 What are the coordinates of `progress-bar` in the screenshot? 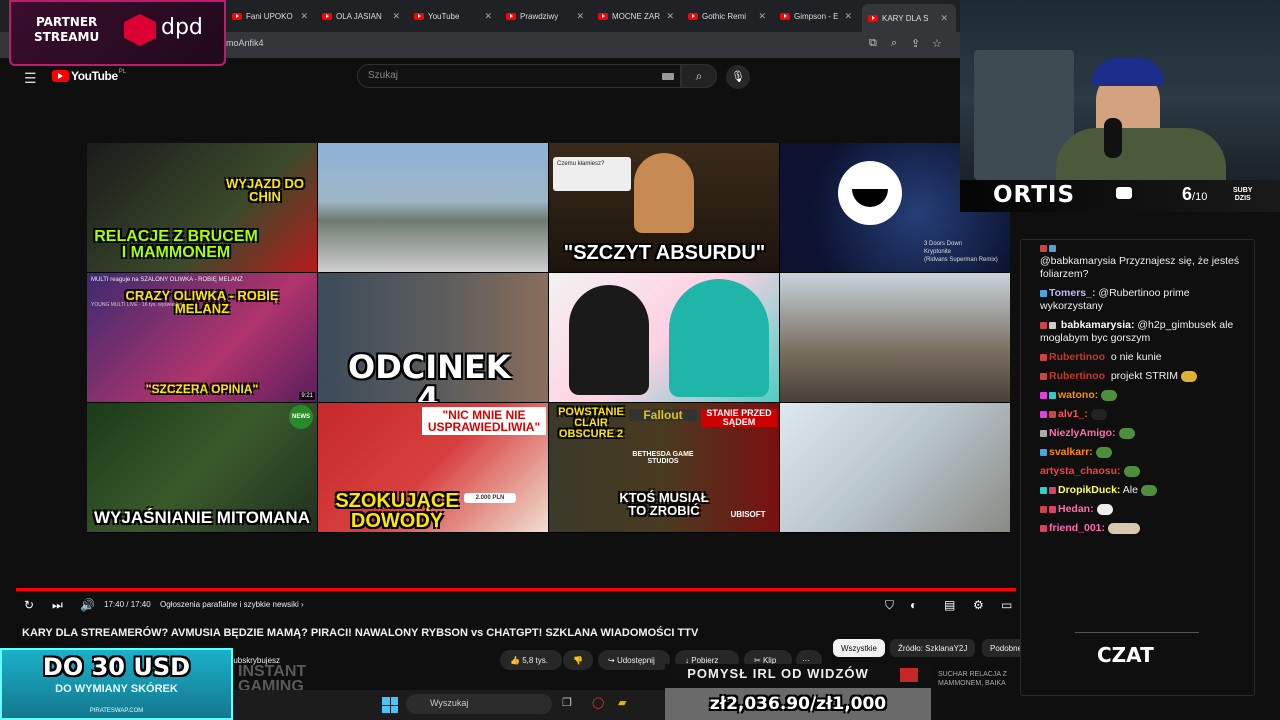 It's located at (516, 589).